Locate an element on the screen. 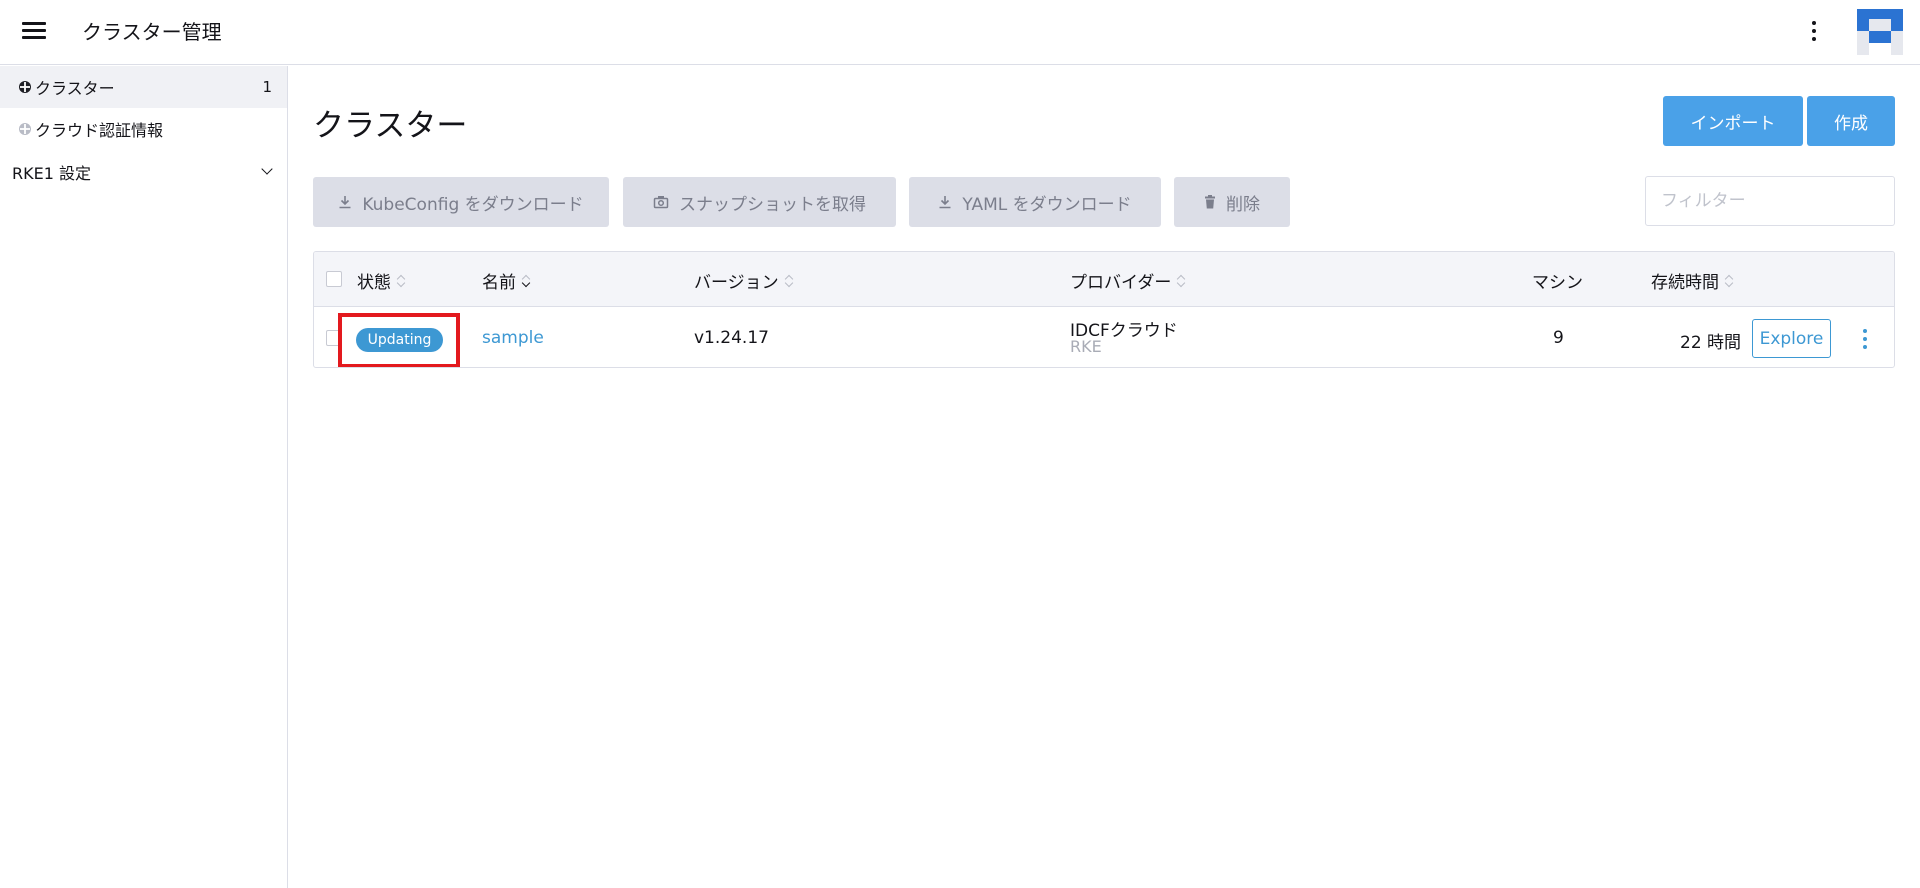 The height and width of the screenshot is (888, 1920). take-snapshot-button: スナップショットを取得 is located at coordinates (759, 202).